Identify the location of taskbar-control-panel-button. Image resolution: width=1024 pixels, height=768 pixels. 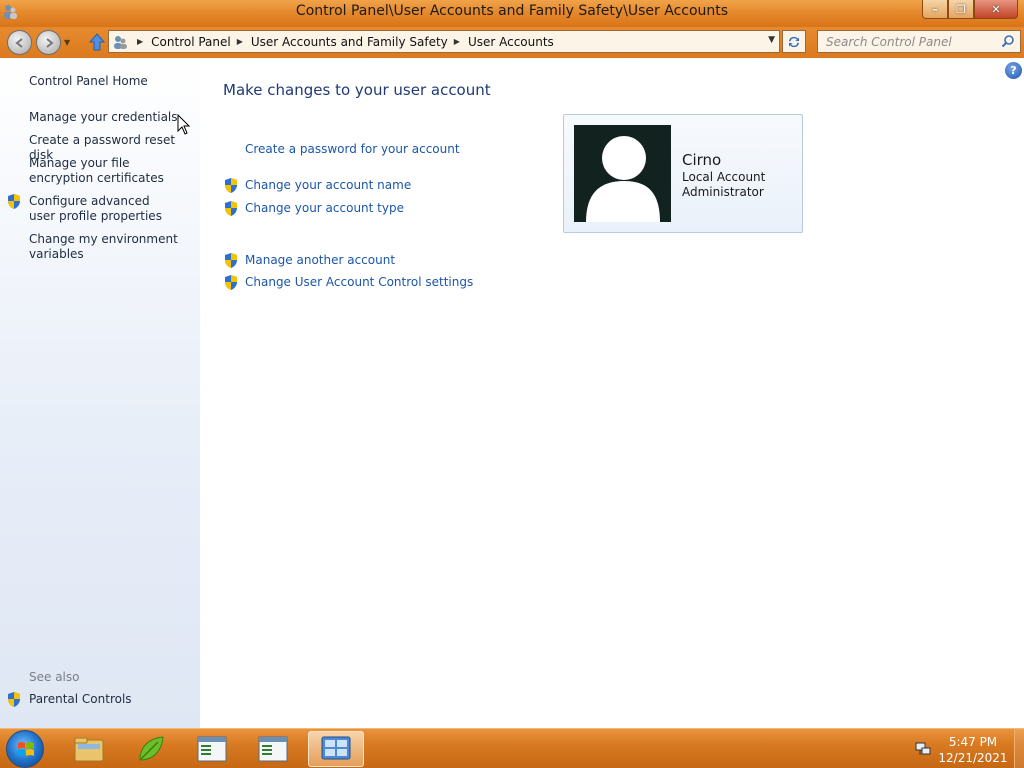
(336, 749).